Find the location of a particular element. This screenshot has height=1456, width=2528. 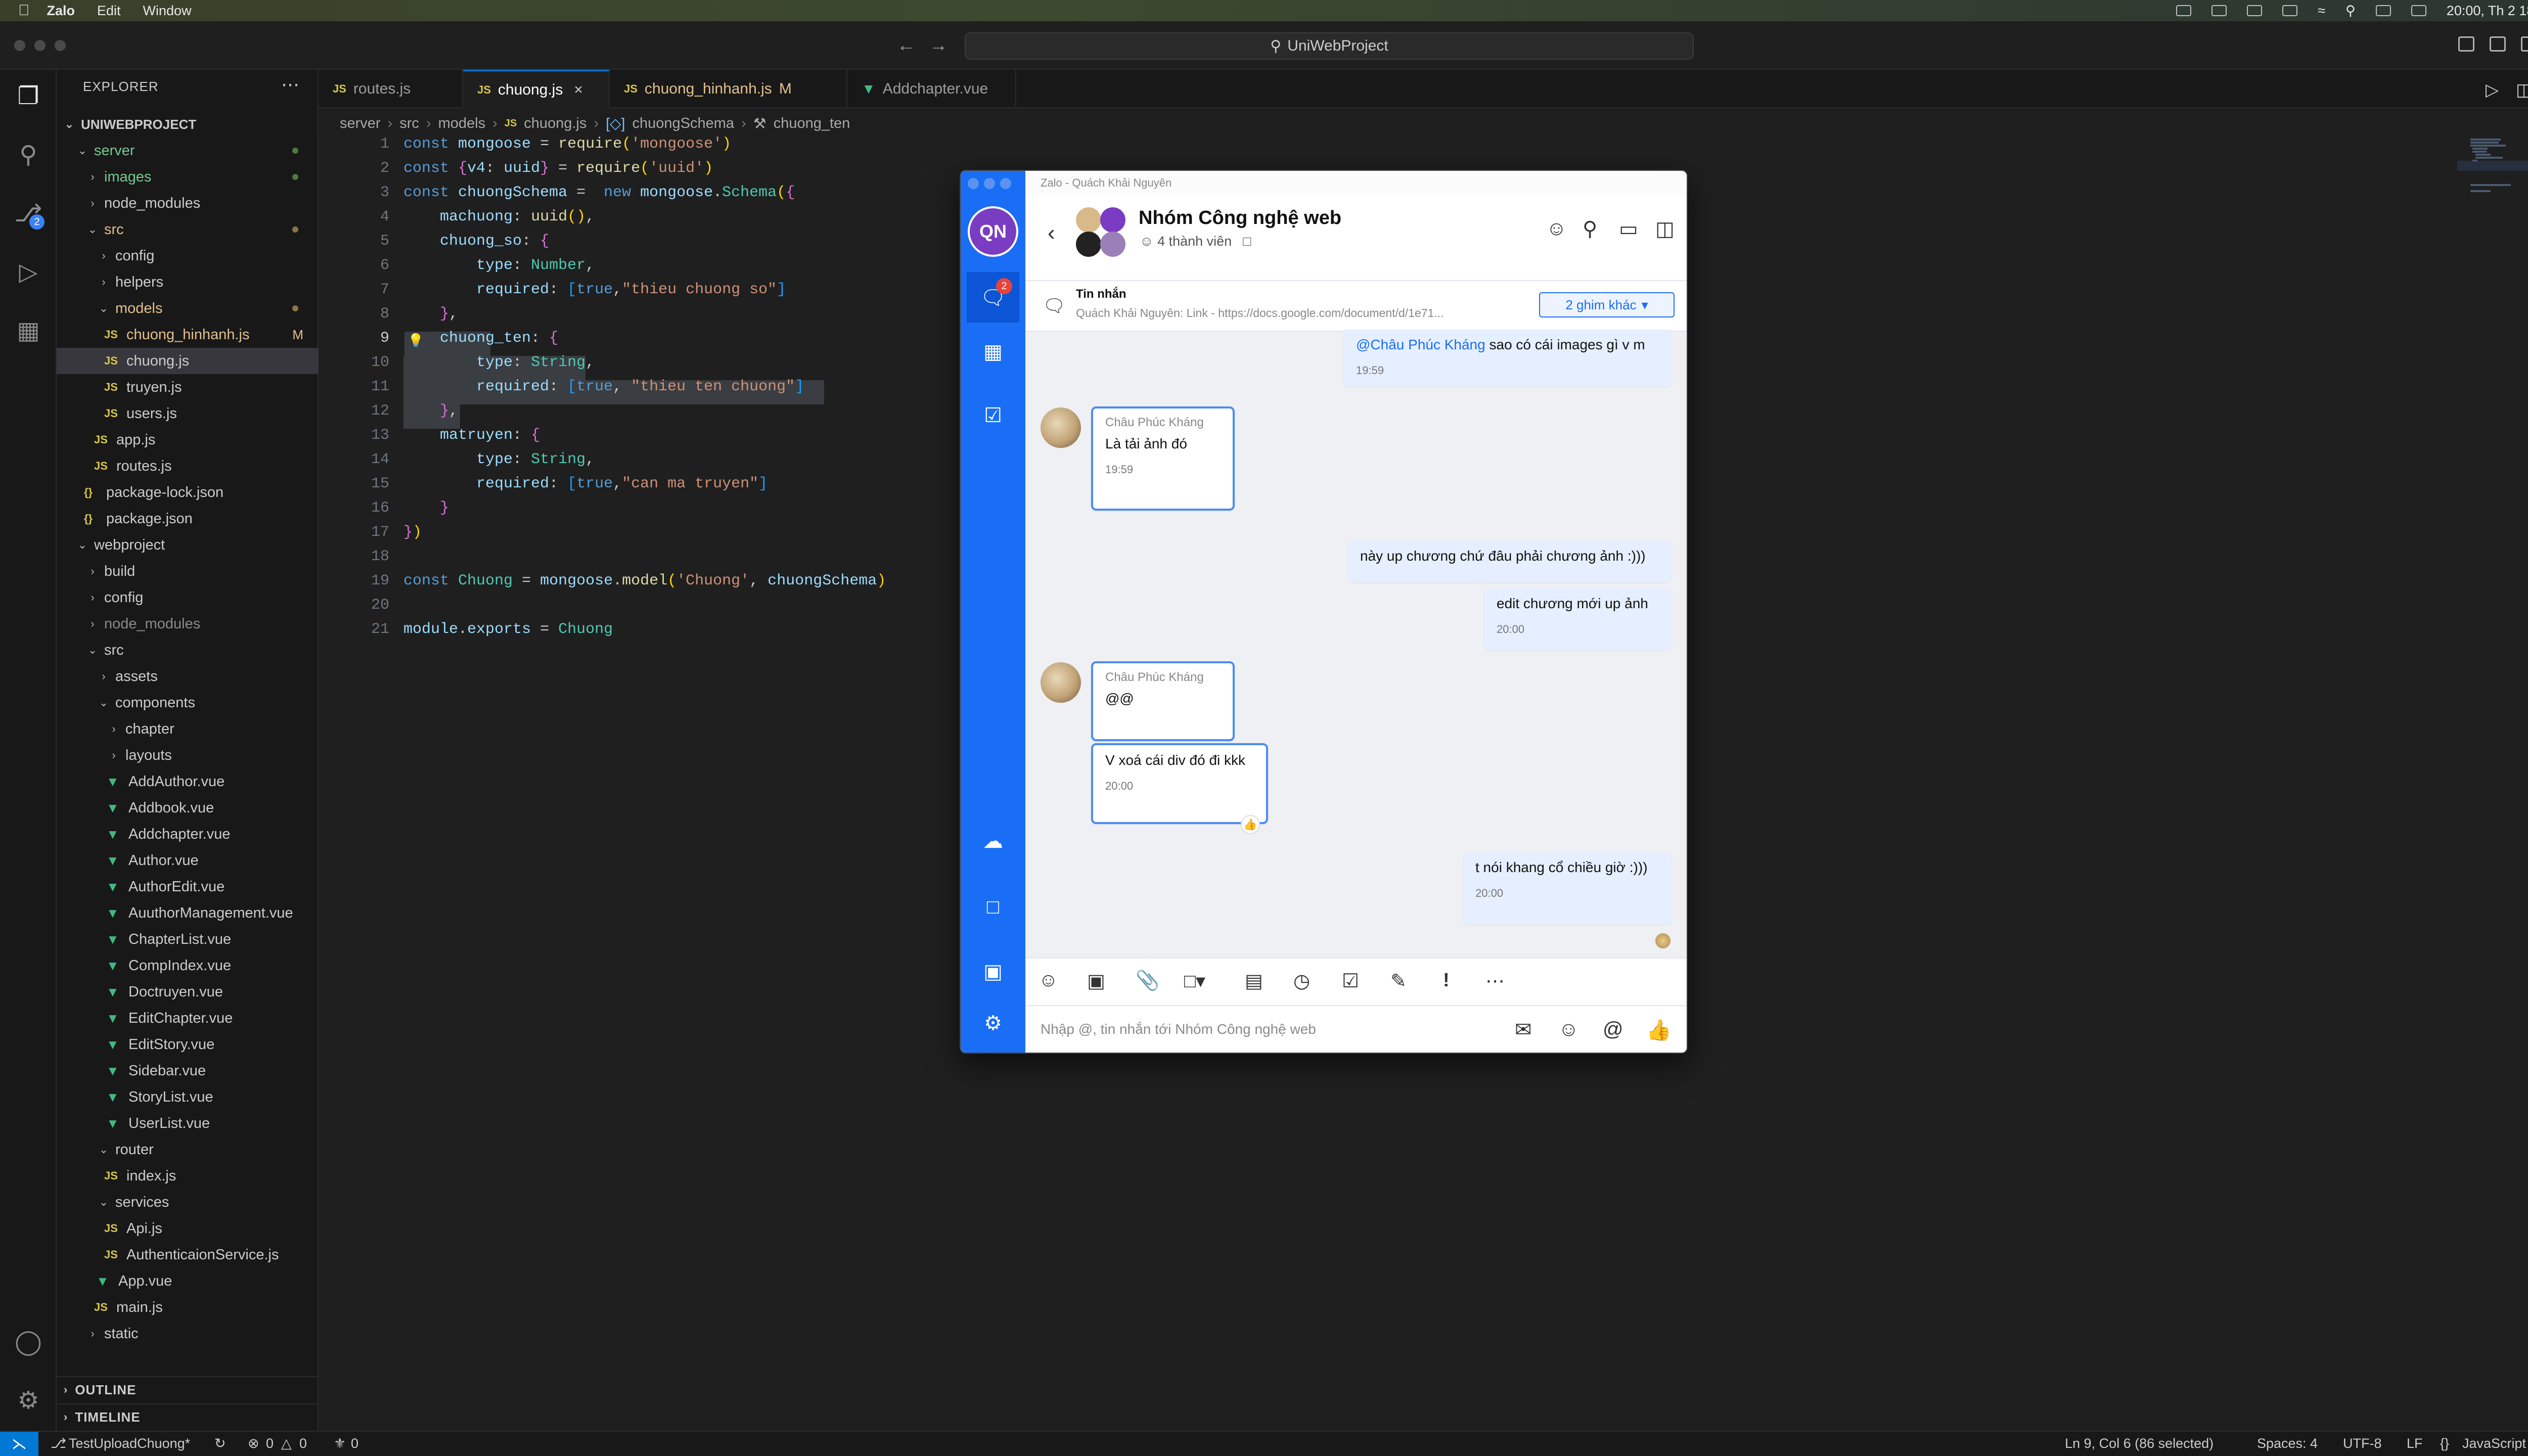

tree-file-chuong-hinhanh: JS chuong_hinhanh.js M is located at coordinates (188, 335).